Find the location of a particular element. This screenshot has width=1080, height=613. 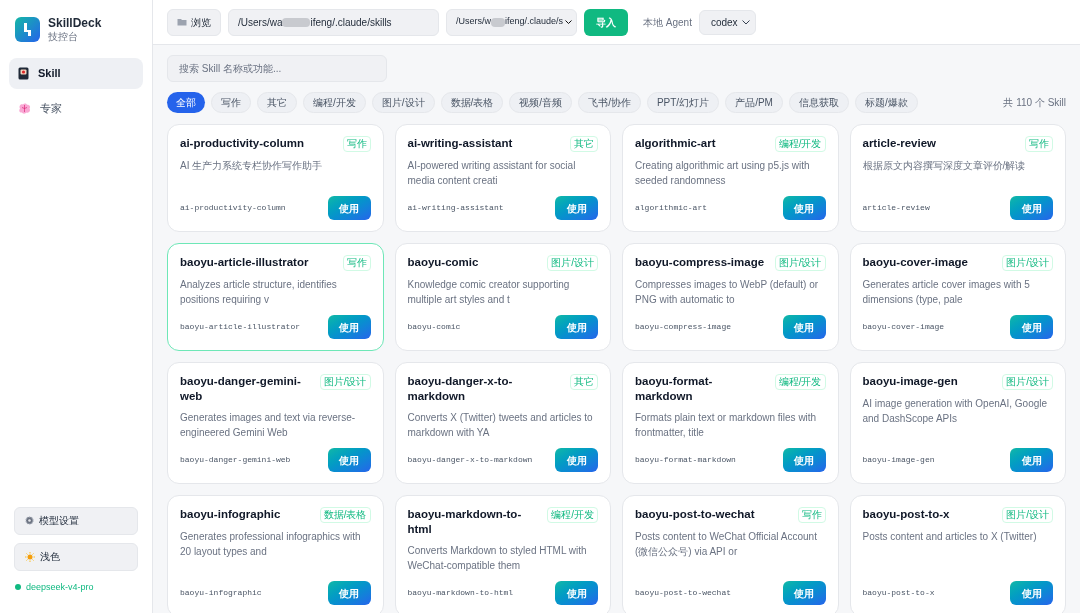

path-field: /Users/wa ifeng/.claude/skills is located at coordinates (333, 22).